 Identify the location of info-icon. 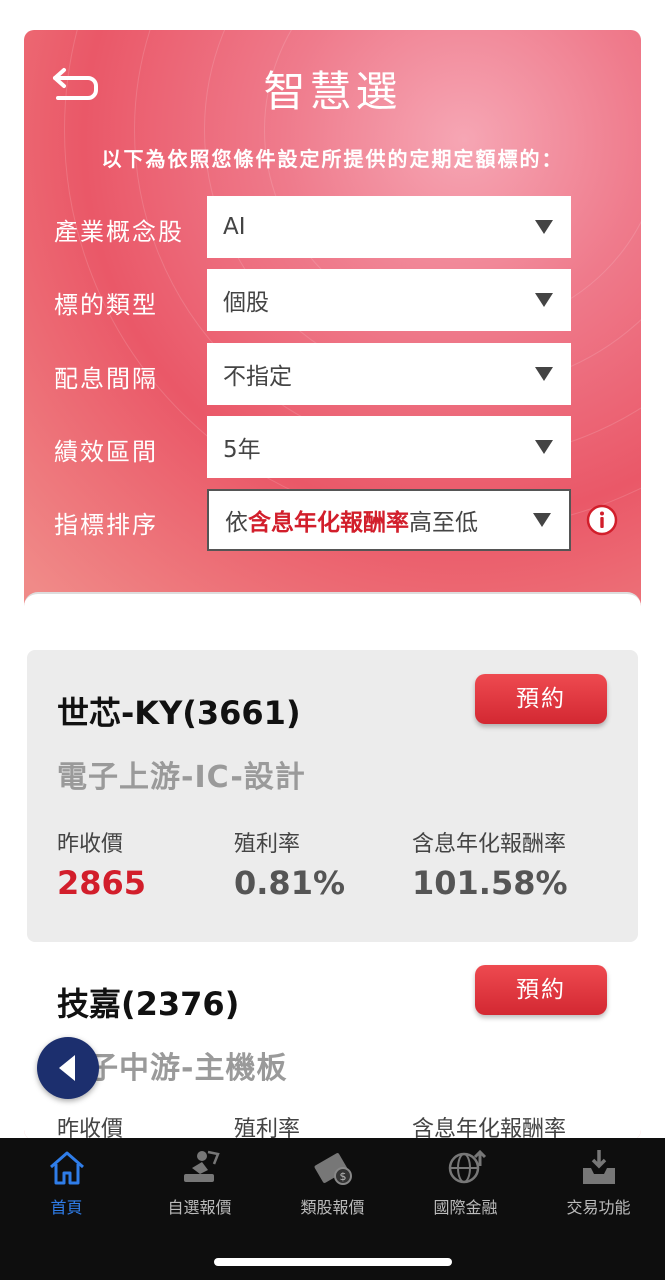
(602, 520).